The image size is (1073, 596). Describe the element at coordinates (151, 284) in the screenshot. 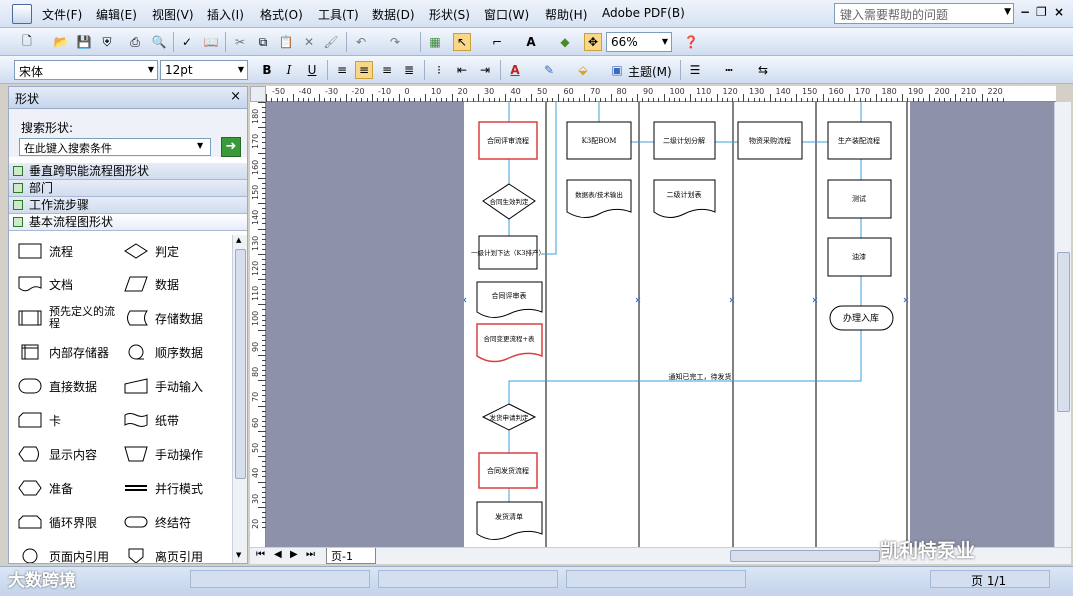

I see `shape-data: 数据` at that location.